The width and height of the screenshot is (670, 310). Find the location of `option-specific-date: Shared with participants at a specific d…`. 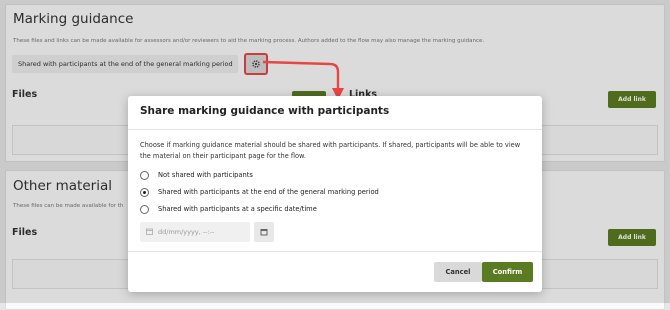

option-specific-date: Shared with participants at a specific d… is located at coordinates (228, 209).